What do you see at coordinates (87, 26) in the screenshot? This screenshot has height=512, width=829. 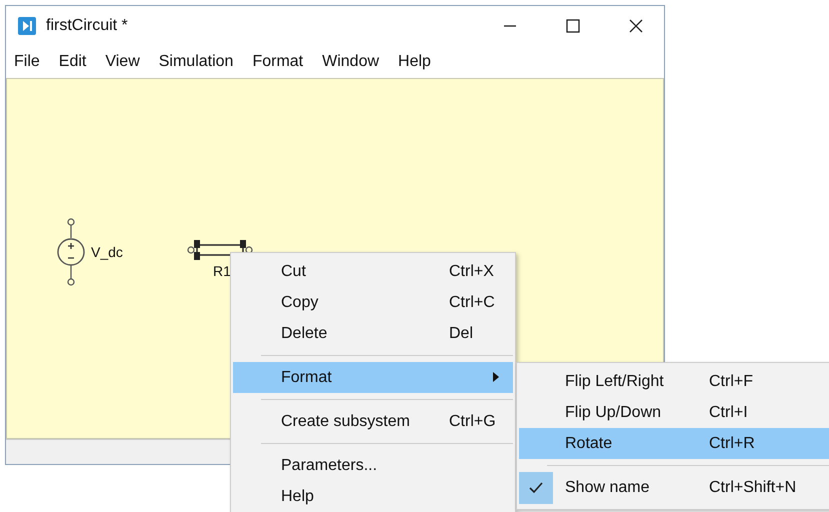 I see `window-title: firstCircuit *` at bounding box center [87, 26].